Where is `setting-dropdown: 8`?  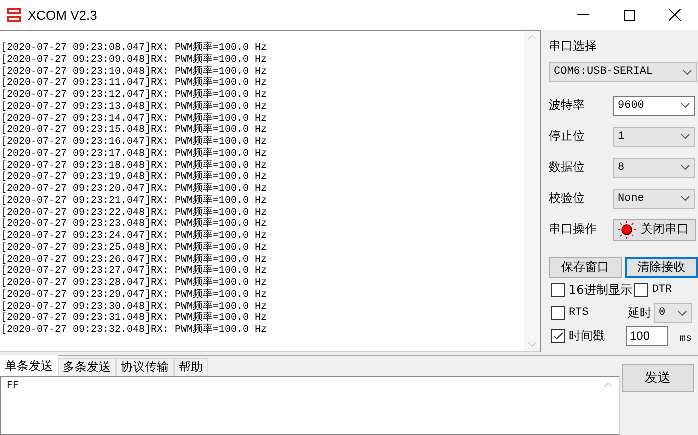 setting-dropdown: 8 is located at coordinates (654, 168).